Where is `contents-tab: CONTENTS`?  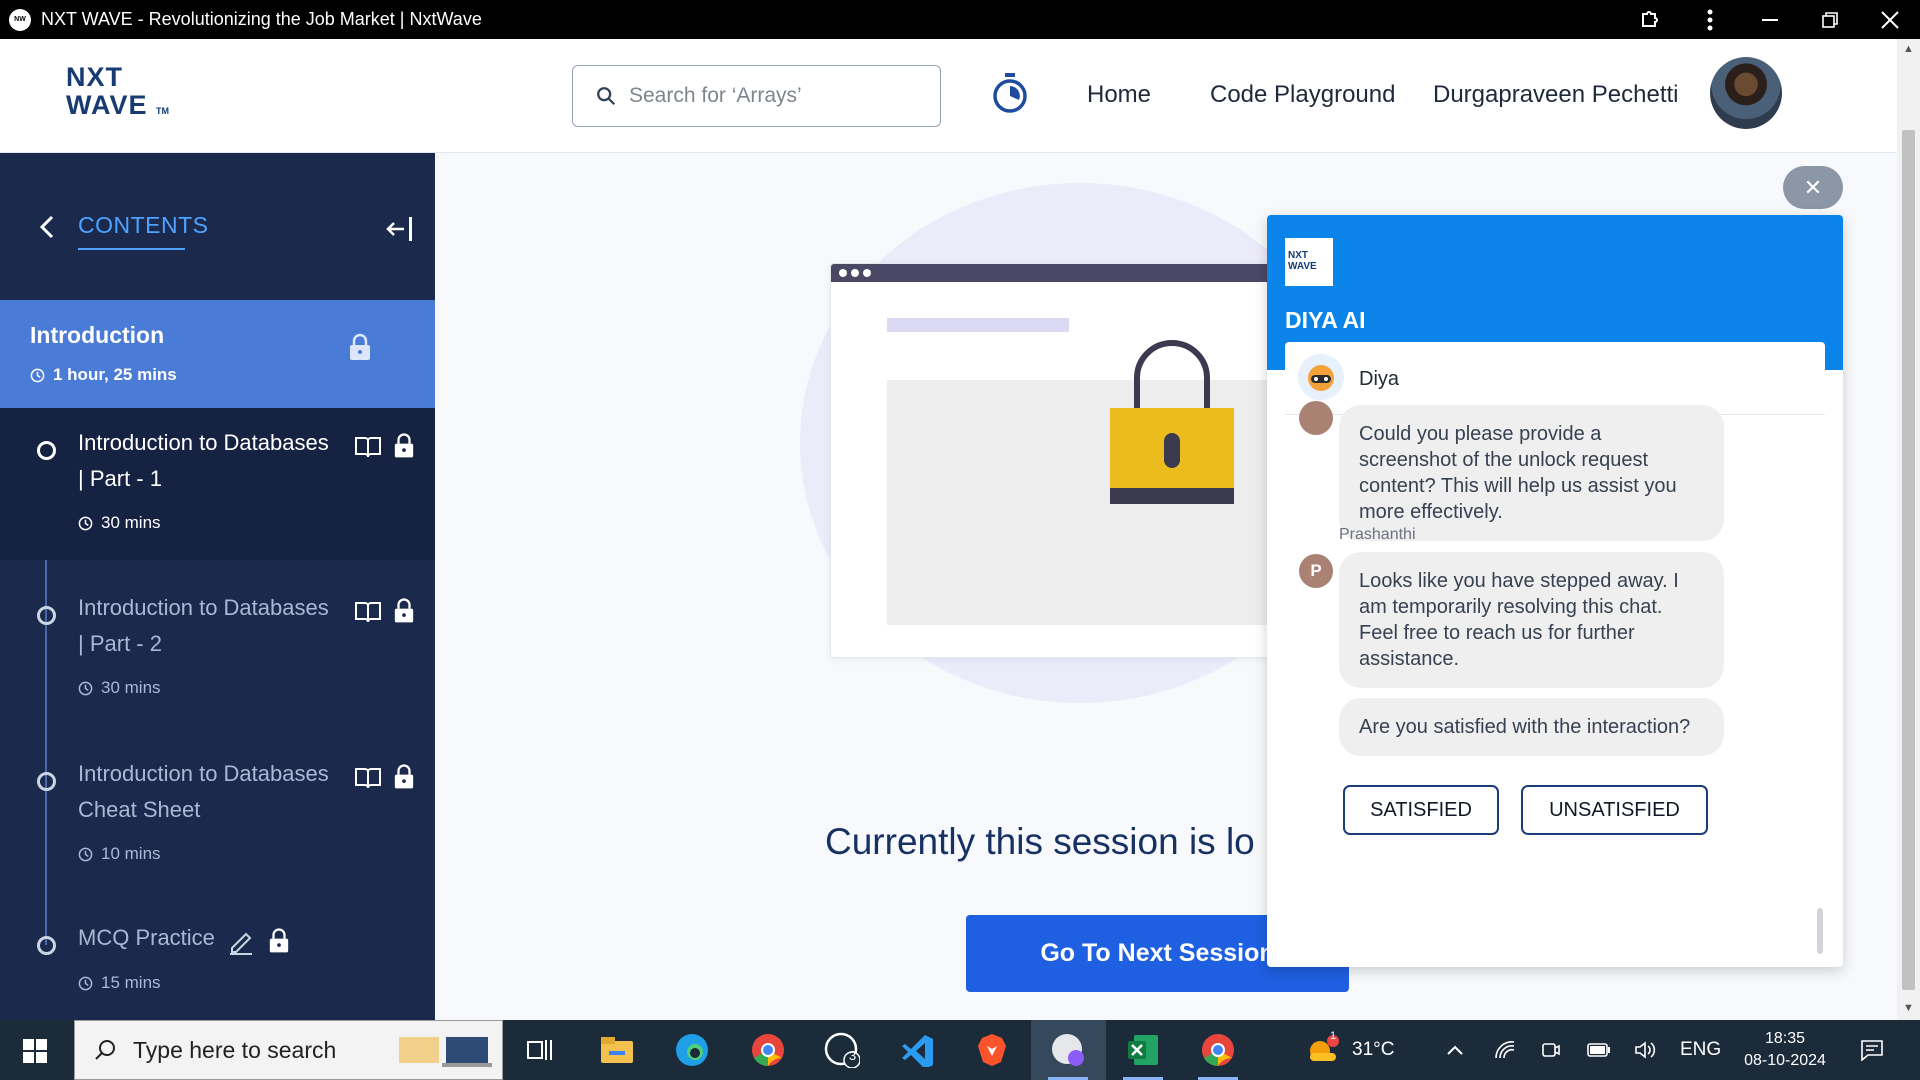
contents-tab: CONTENTS is located at coordinates (143, 225).